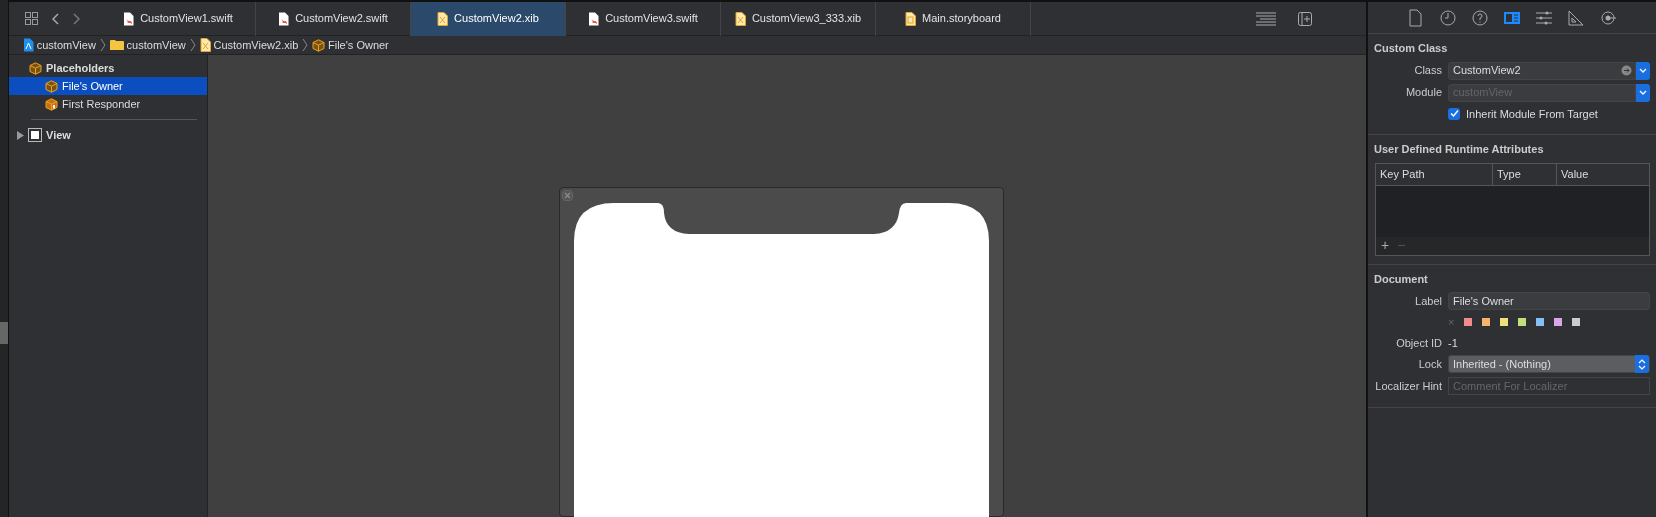 This screenshot has height=517, width=1656. What do you see at coordinates (1427, 71) in the screenshot?
I see `field-label: Class` at bounding box center [1427, 71].